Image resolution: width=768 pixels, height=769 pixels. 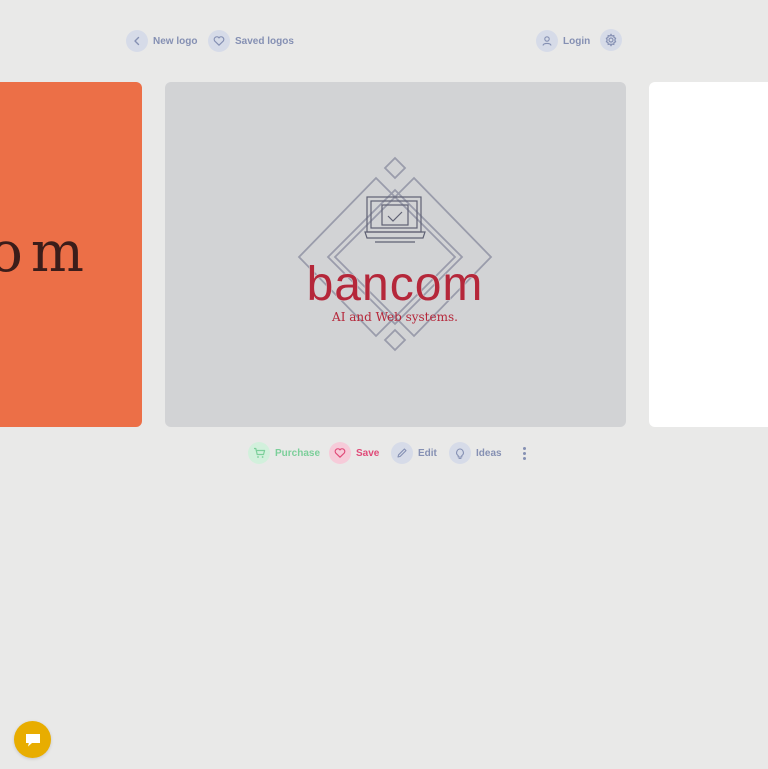 I want to click on logo-graphic: bancom AI and Web systems., so click(x=395, y=254).